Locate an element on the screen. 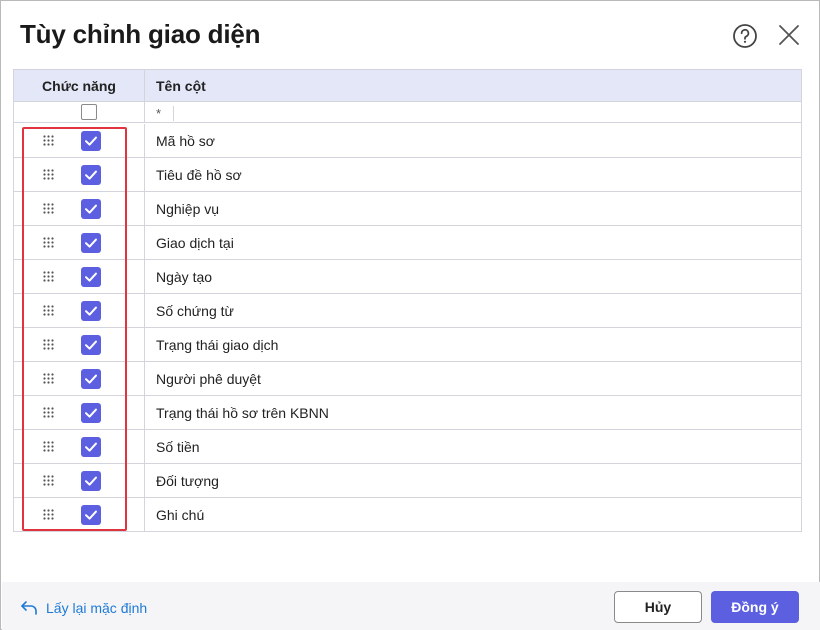 The height and width of the screenshot is (630, 820). grid-header: Chức năng Tên cột is located at coordinates (407, 86).